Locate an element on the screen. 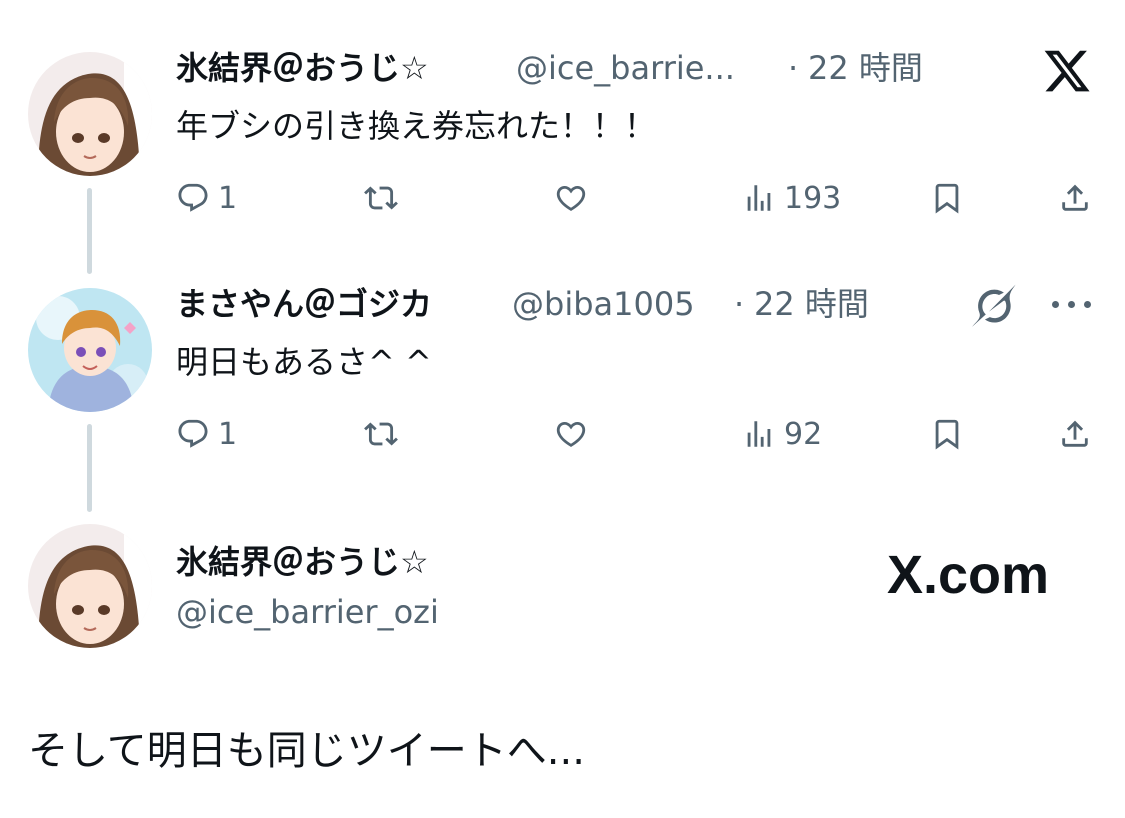 Image resolution: width=1125 pixels, height=818 pixels. views-button: 92 is located at coordinates (782, 434).